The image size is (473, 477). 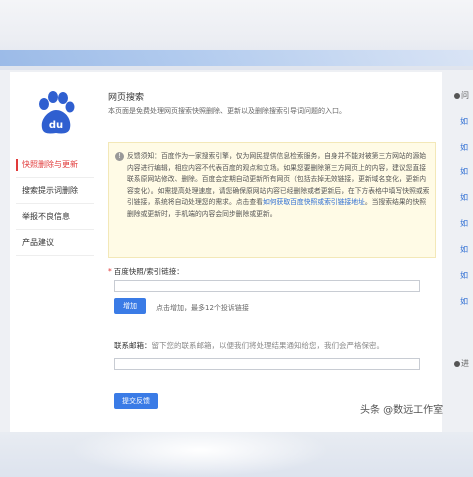 I want to click on info-icon: !, so click(x=119, y=156).